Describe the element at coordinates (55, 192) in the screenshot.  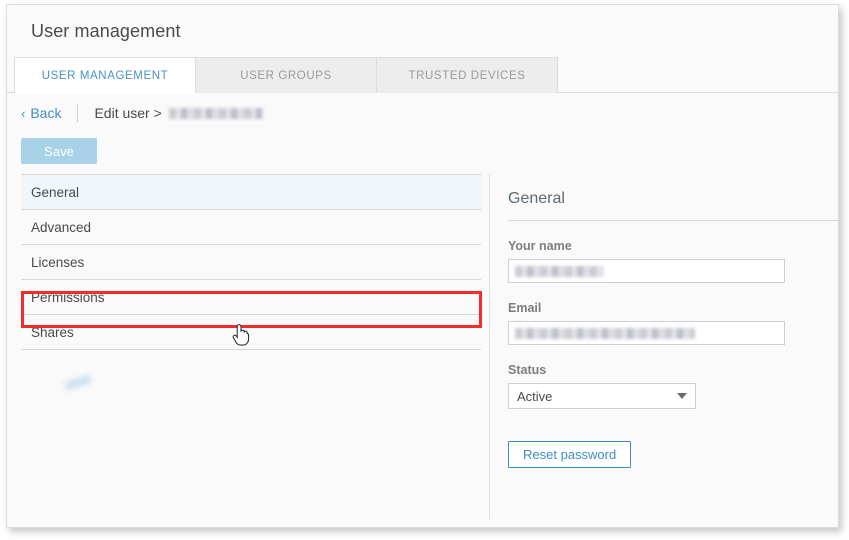
I see `nav-item-general-label: General` at that location.